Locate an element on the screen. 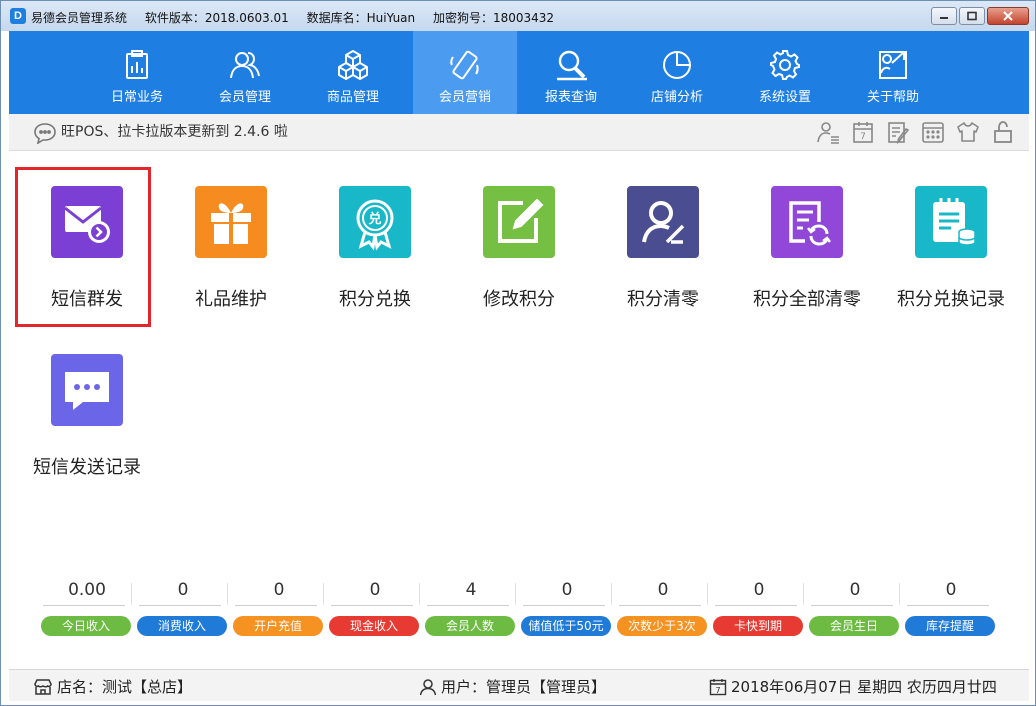 This screenshot has height=706, width=1036. stat-label: 储值低于50元 is located at coordinates (566, 626).